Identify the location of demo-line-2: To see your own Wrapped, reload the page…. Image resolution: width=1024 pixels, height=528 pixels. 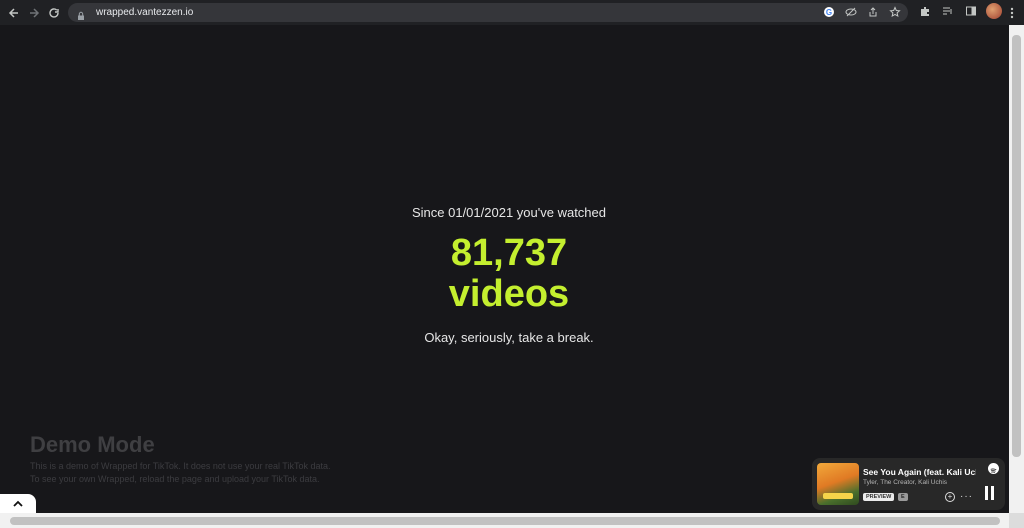
(175, 479).